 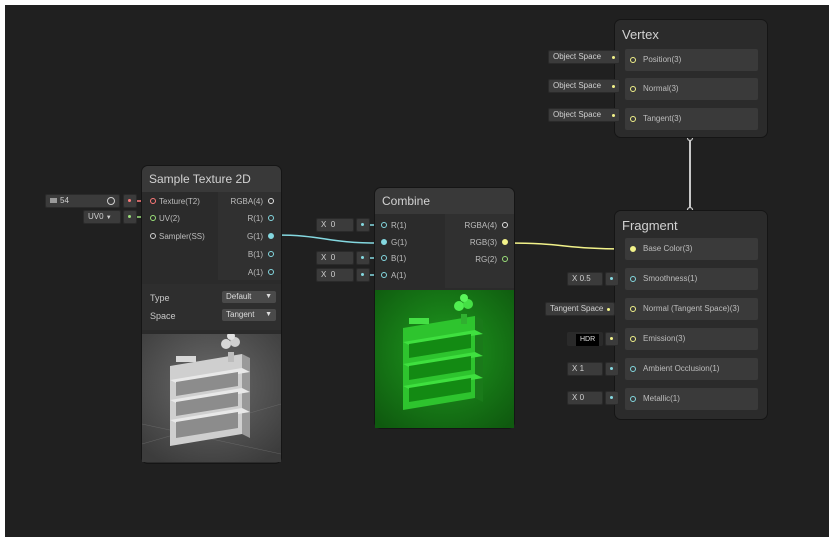 What do you see at coordinates (153, 236) in the screenshot?
I see `input-port-sampler` at bounding box center [153, 236].